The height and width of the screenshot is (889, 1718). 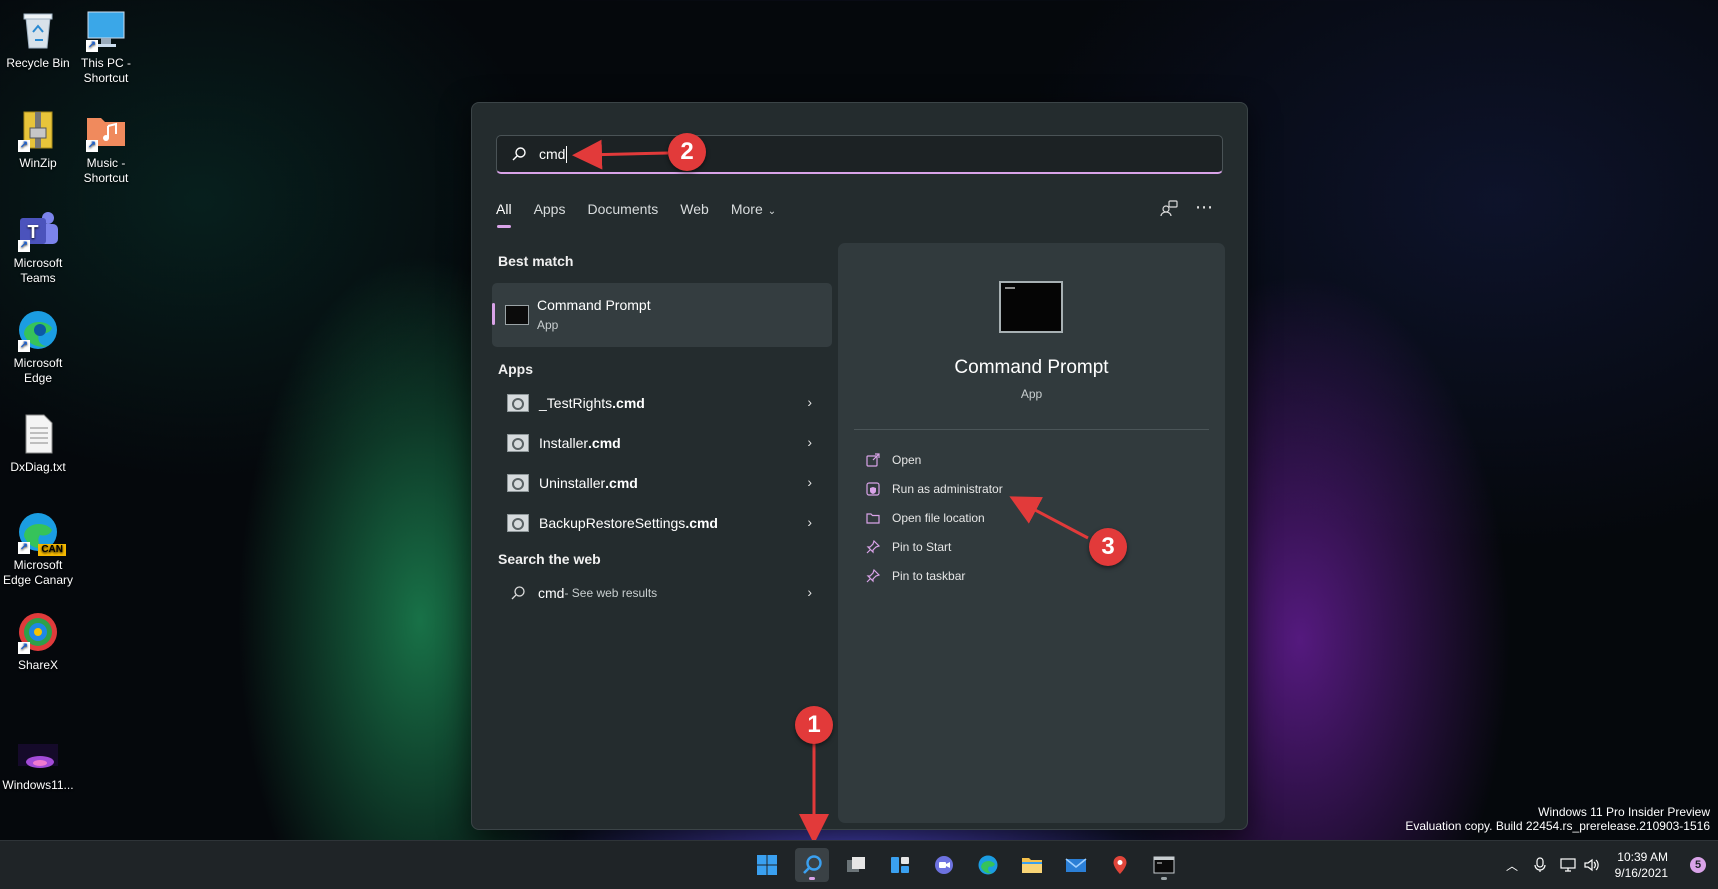 What do you see at coordinates (38, 330) in the screenshot?
I see `edge-icon: ↗` at bounding box center [38, 330].